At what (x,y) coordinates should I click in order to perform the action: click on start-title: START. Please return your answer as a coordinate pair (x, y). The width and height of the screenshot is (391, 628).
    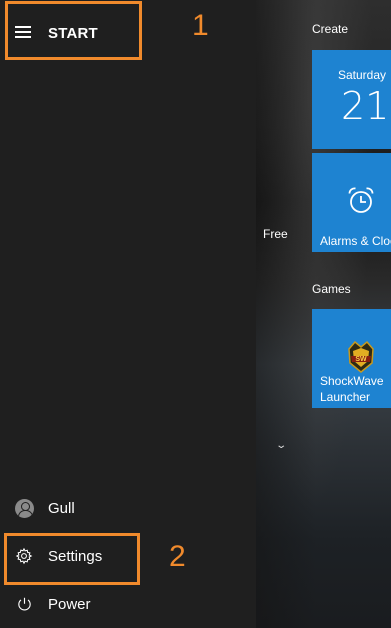
    Looking at the image, I should click on (73, 33).